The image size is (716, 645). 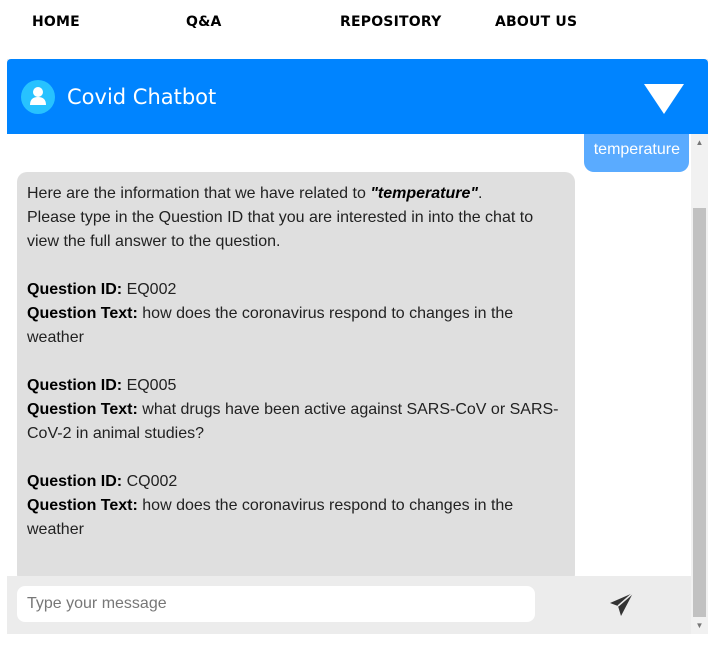 I want to click on top-nav: HOME Q&A REPOSITORY ABOUT US, so click(x=358, y=23).